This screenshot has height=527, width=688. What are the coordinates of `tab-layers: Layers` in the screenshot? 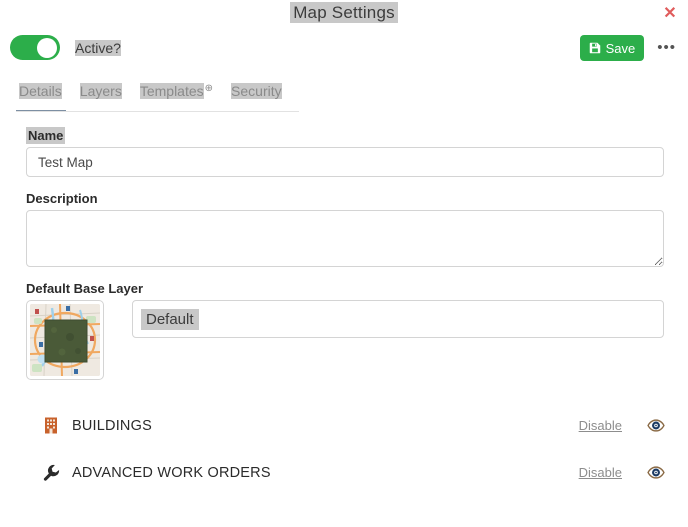 It's located at (101, 91).